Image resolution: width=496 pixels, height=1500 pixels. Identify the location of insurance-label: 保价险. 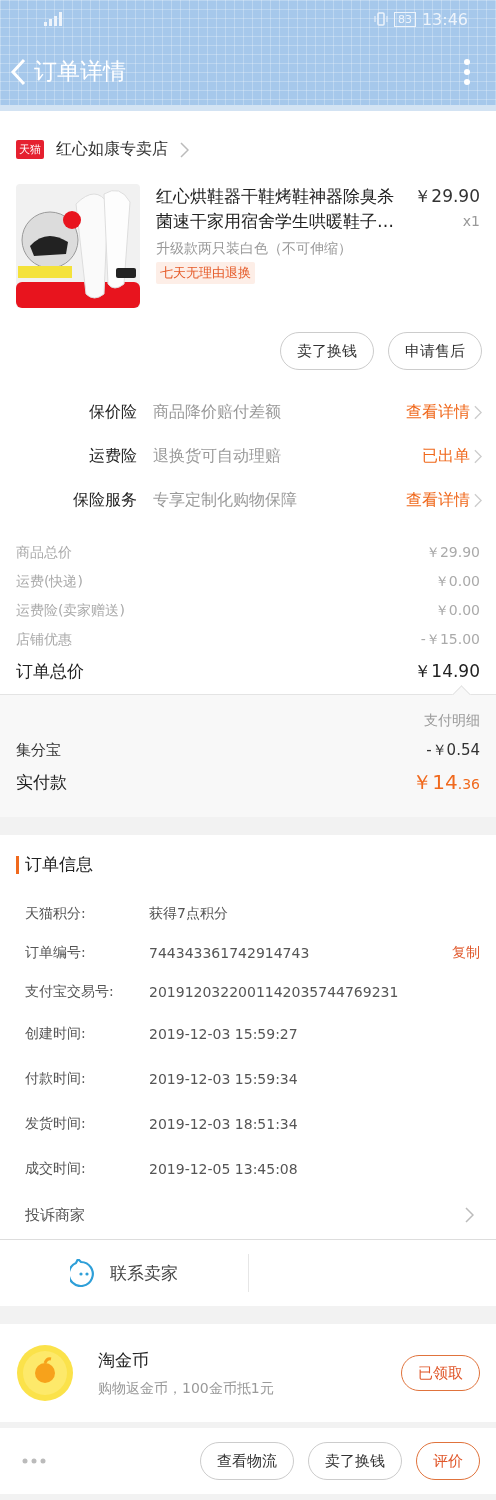
(112, 412).